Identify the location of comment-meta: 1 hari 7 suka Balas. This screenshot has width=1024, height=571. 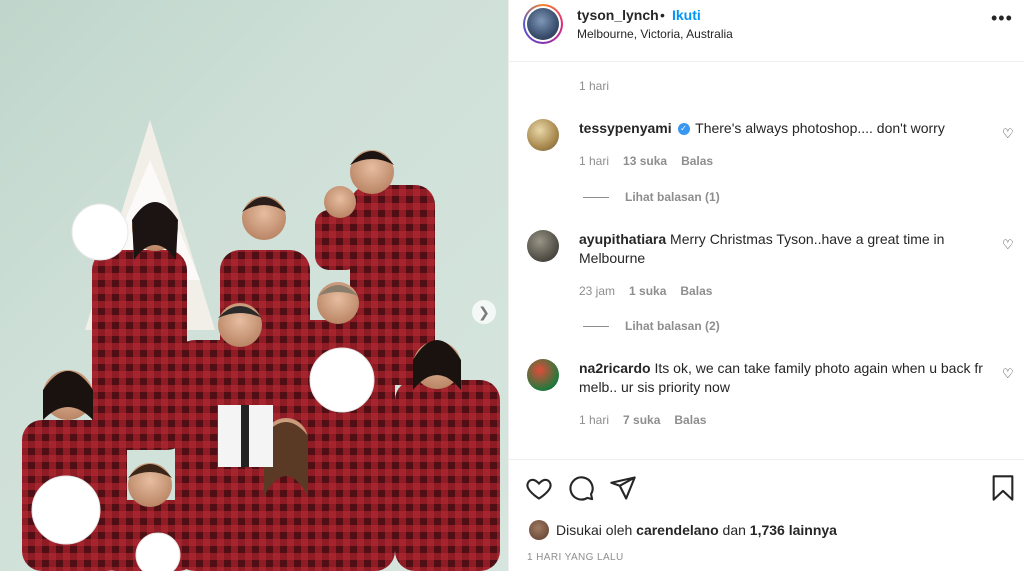
(642, 420).